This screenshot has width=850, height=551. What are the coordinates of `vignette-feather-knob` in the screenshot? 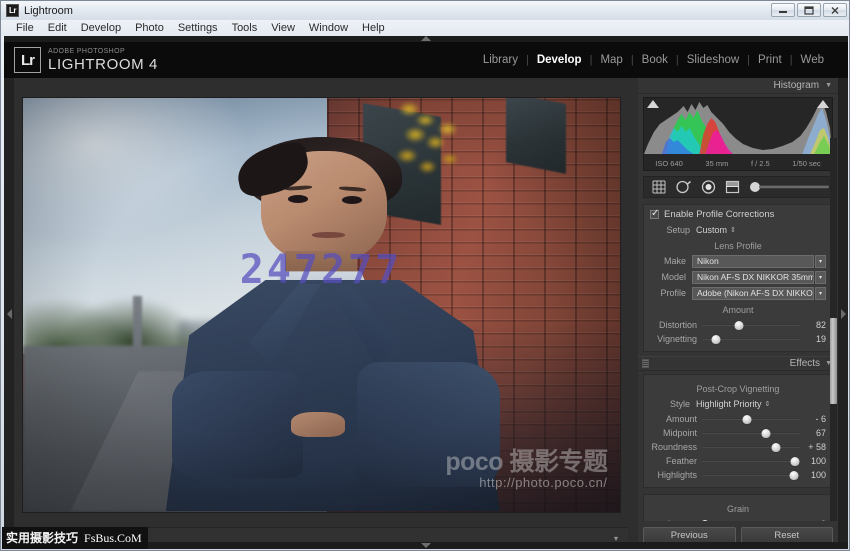 It's located at (795, 461).